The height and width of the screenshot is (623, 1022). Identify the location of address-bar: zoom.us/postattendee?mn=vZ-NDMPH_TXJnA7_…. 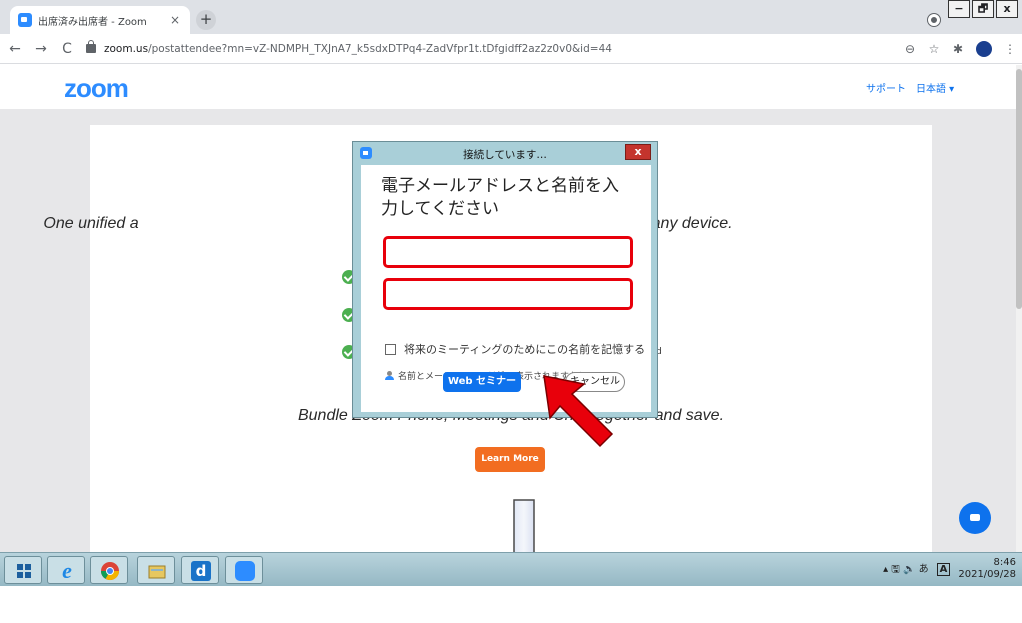
(488, 49).